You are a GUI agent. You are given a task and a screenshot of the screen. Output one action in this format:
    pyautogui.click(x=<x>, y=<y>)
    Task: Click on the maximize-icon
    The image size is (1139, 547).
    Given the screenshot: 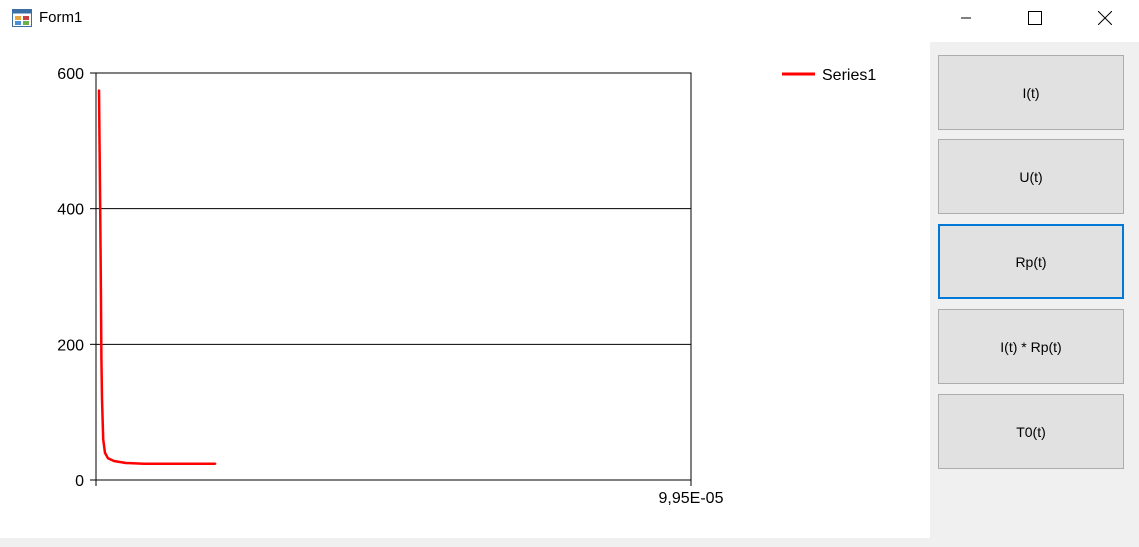 What is the action you would take?
    pyautogui.click(x=1035, y=18)
    